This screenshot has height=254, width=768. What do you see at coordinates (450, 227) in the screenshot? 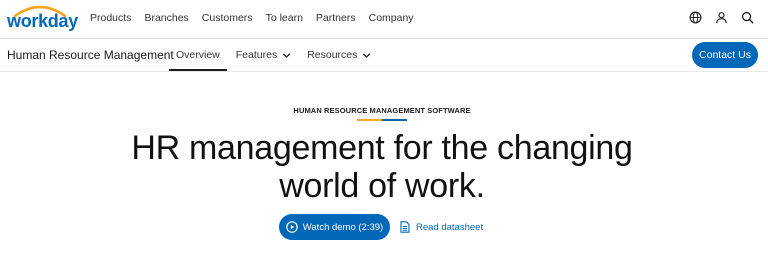
I see `read-datasheet-label: Read datasheet` at bounding box center [450, 227].